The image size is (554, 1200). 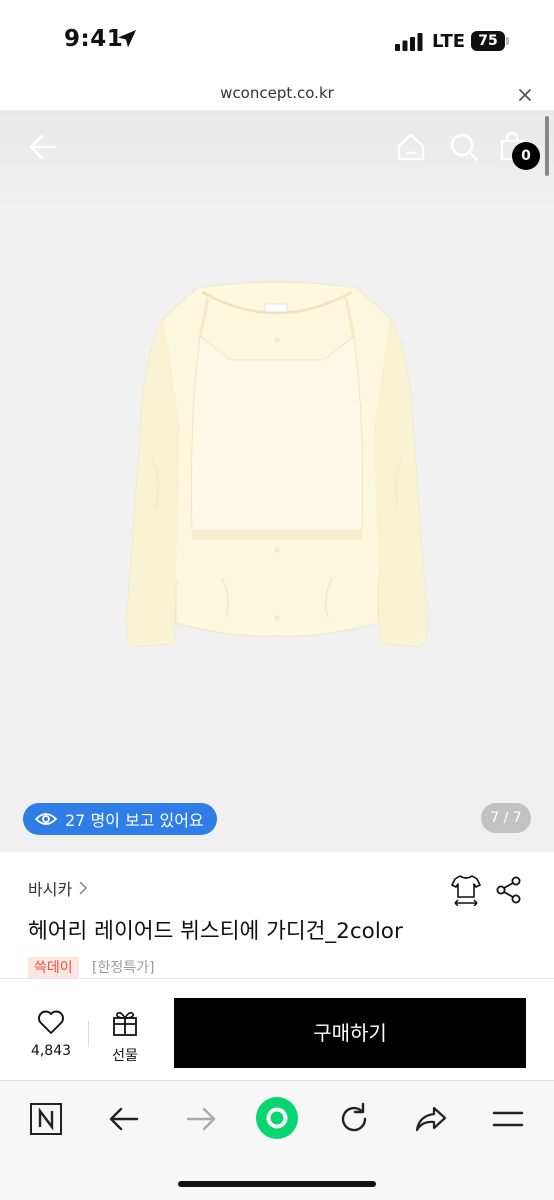 I want to click on green-dot-icon, so click(x=277, y=1118).